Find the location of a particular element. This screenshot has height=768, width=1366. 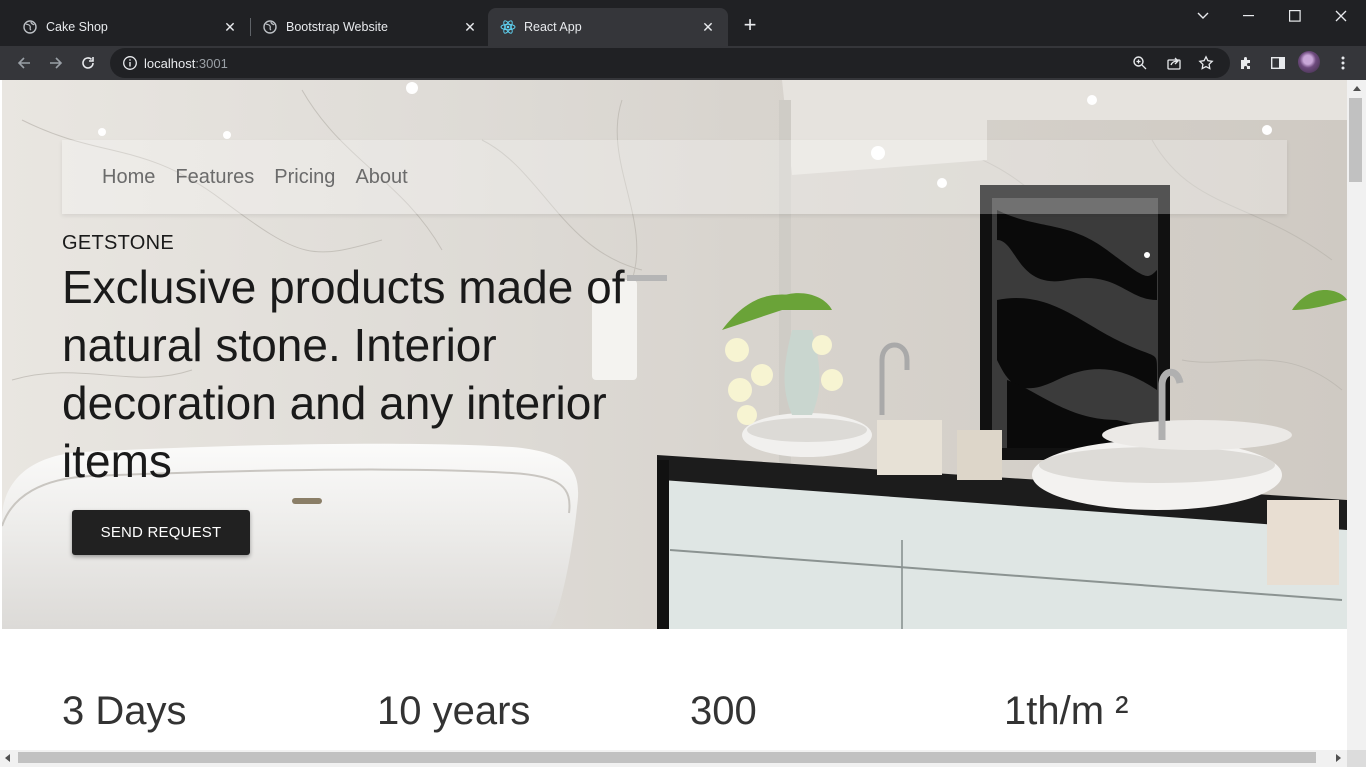

tab-react-app: React App ✕ is located at coordinates (608, 27).